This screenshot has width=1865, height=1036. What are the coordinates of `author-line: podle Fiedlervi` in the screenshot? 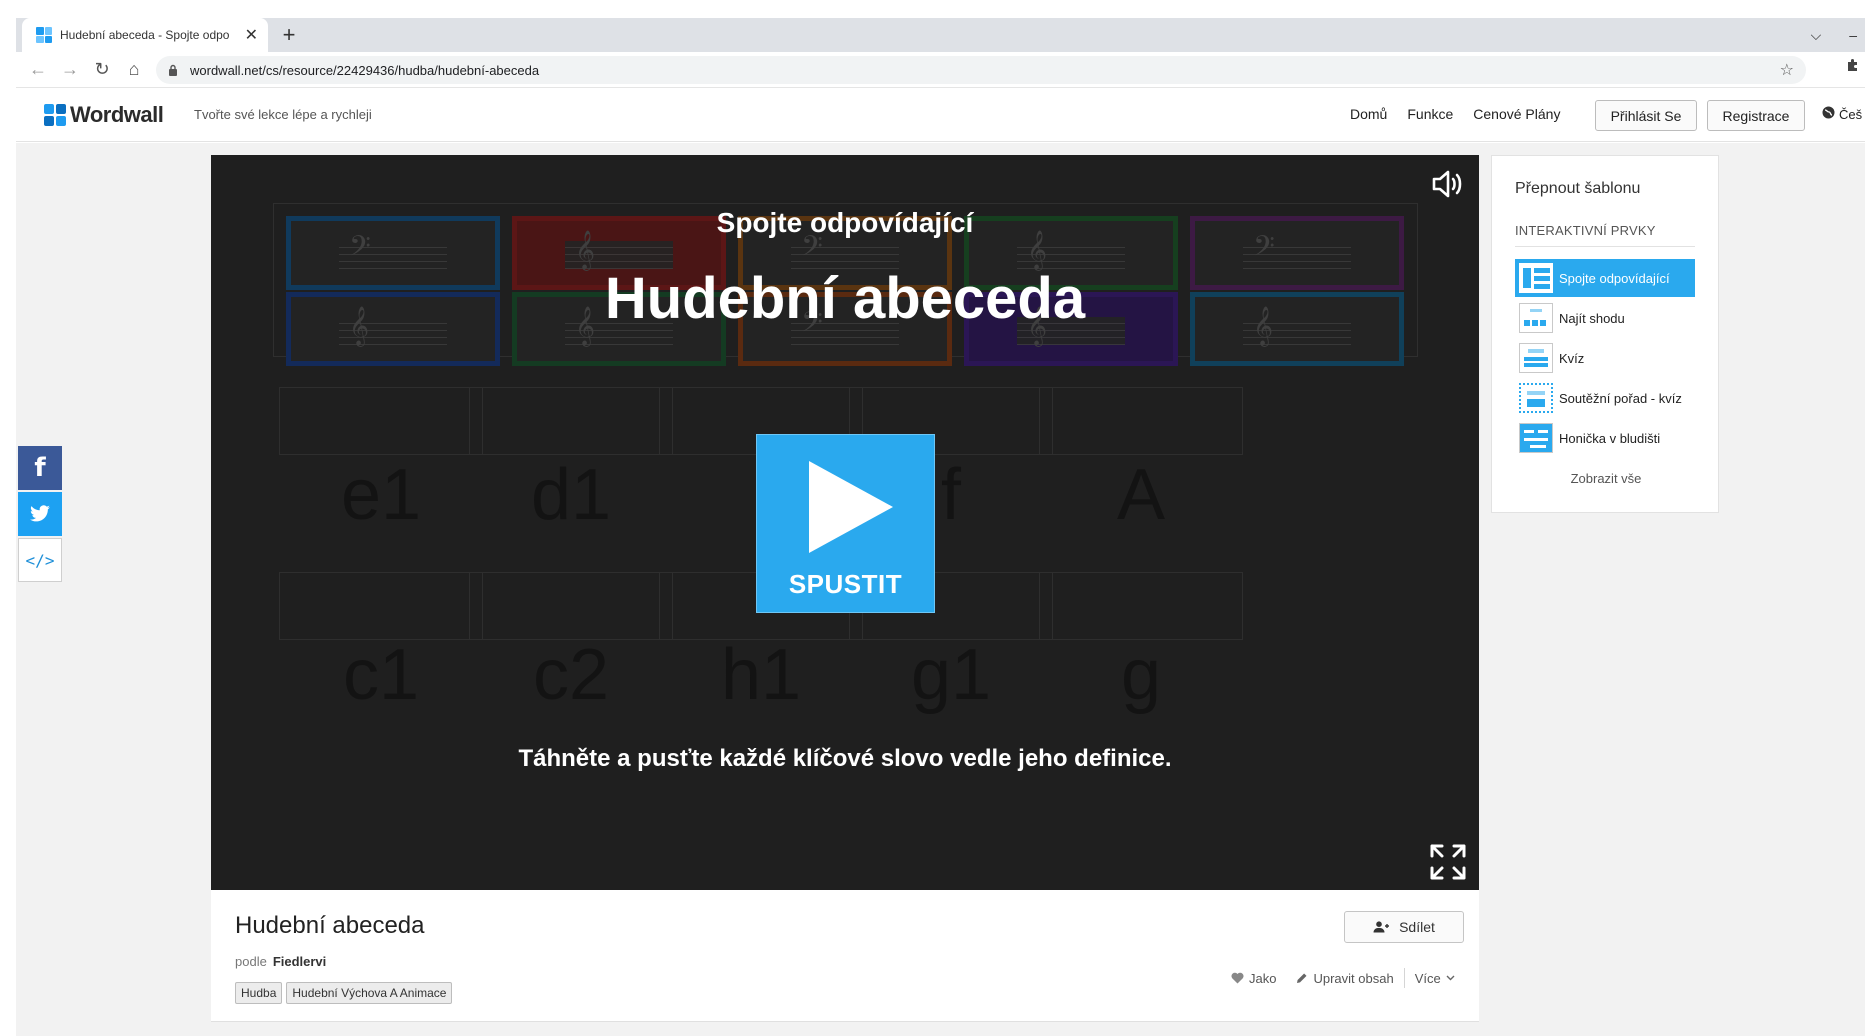 It's located at (280, 961).